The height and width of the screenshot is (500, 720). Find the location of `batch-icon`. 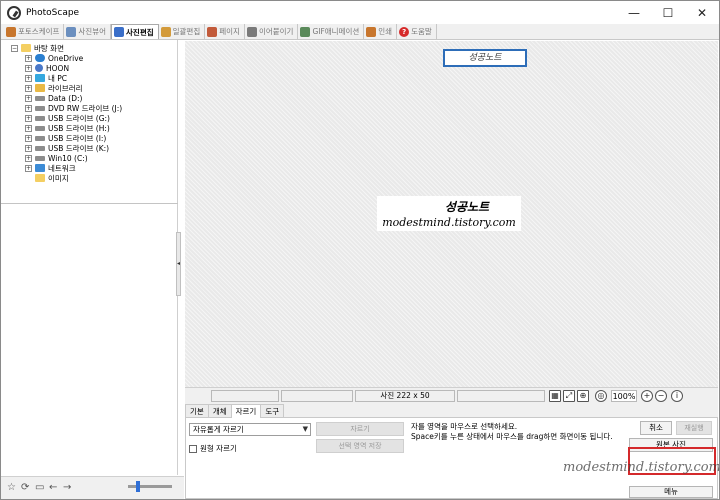

batch-icon is located at coordinates (165, 31).